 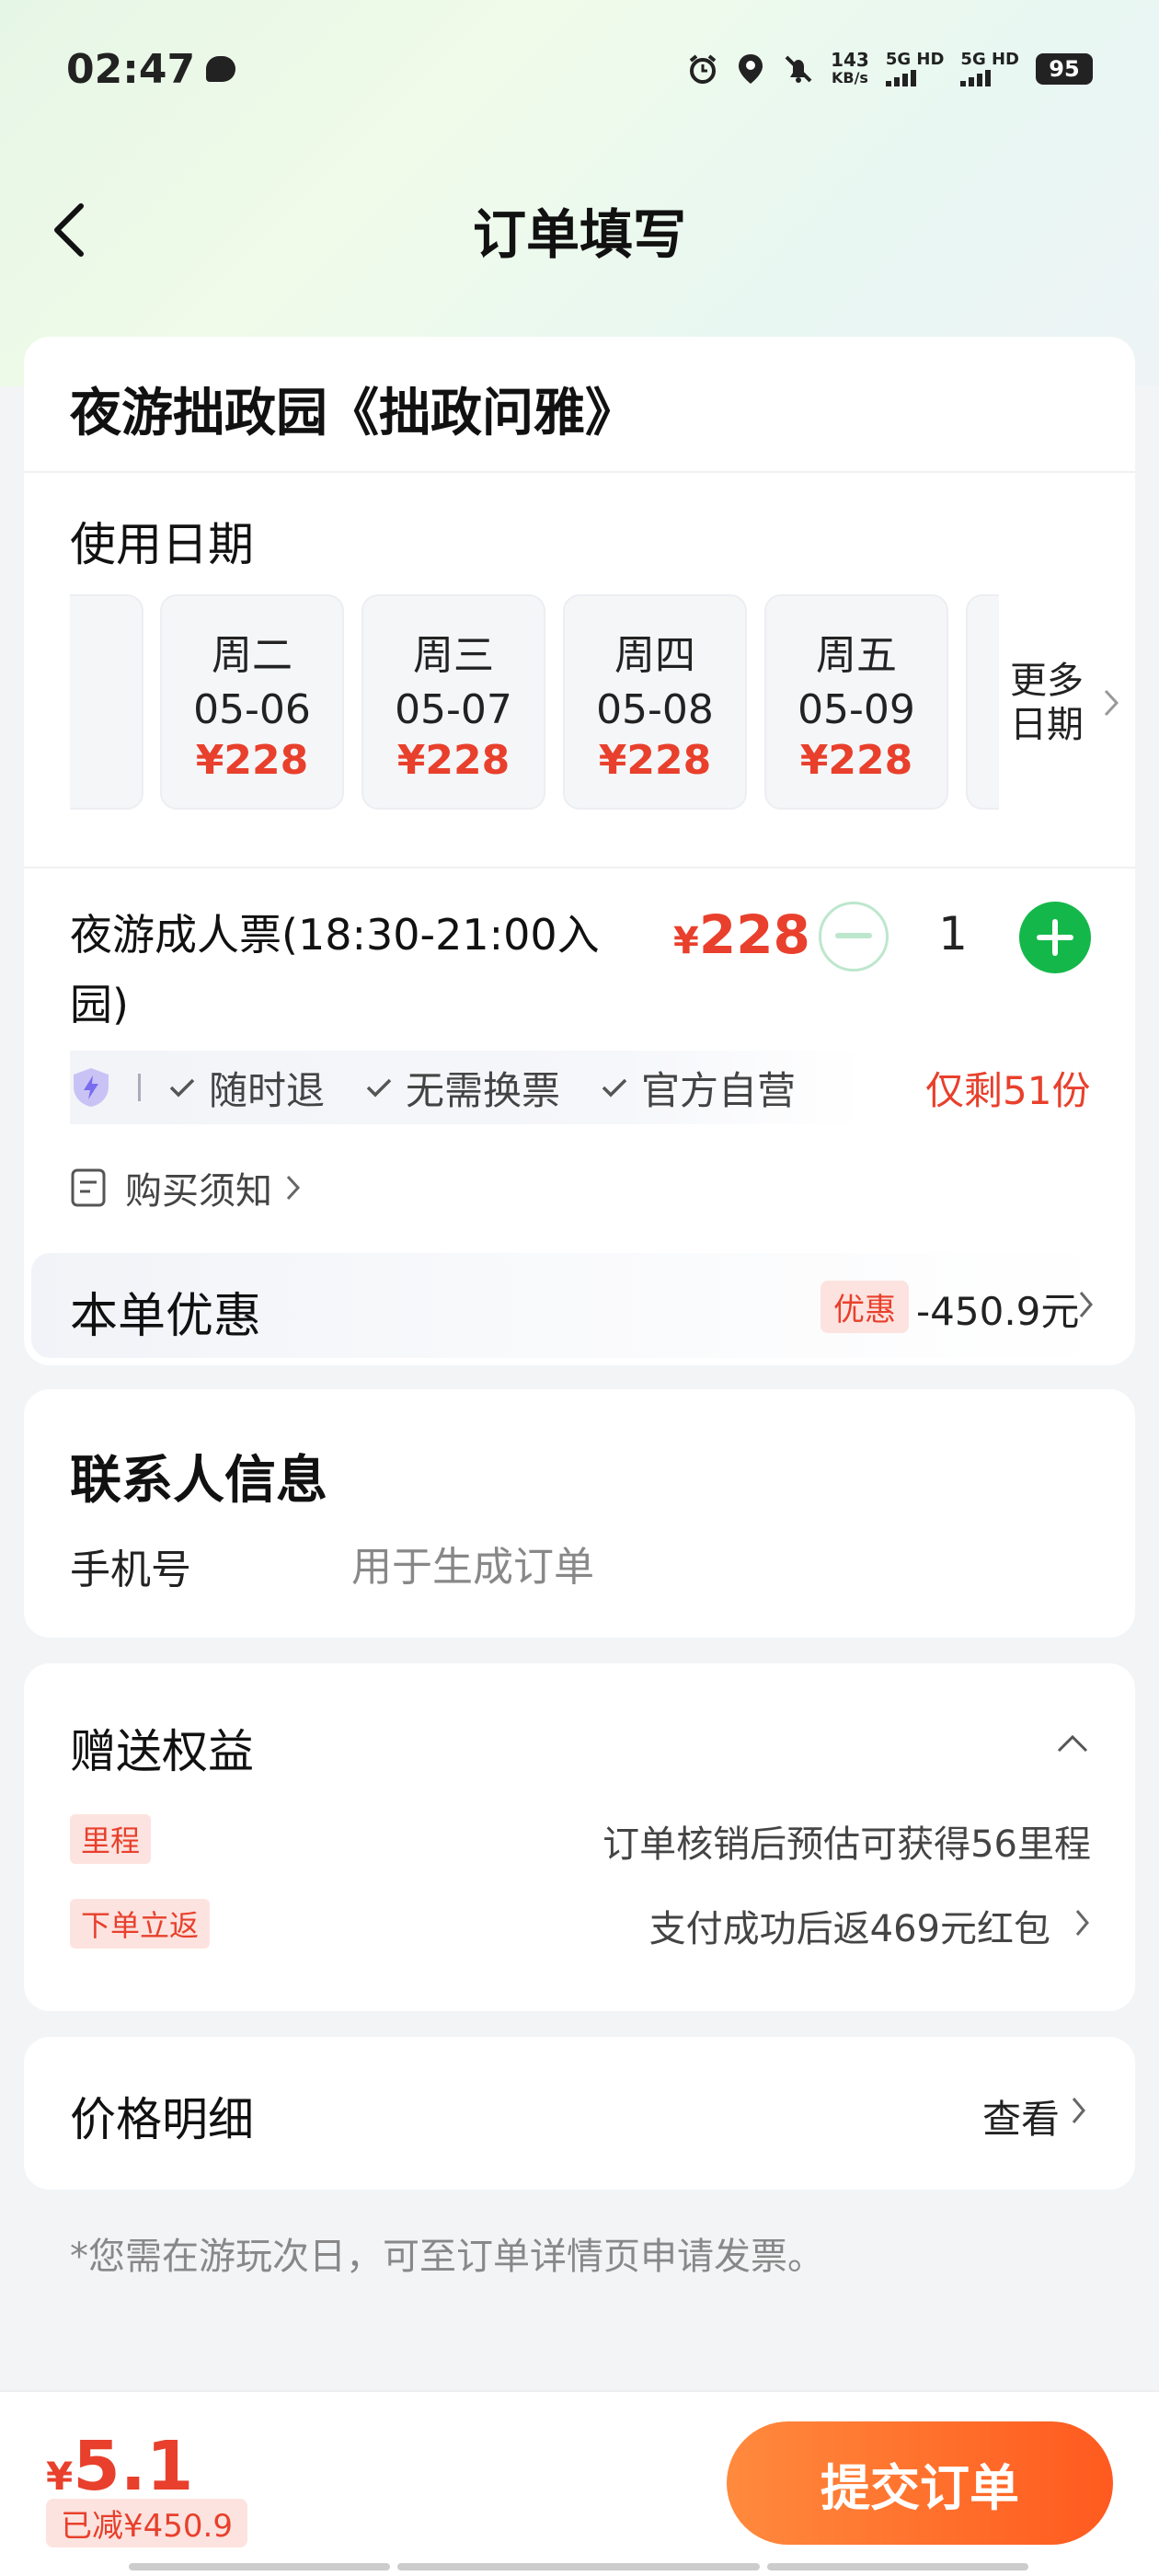 I want to click on gift-row-mileage: 里程 订单核销后预估可获得56里程, so click(x=580, y=1838).